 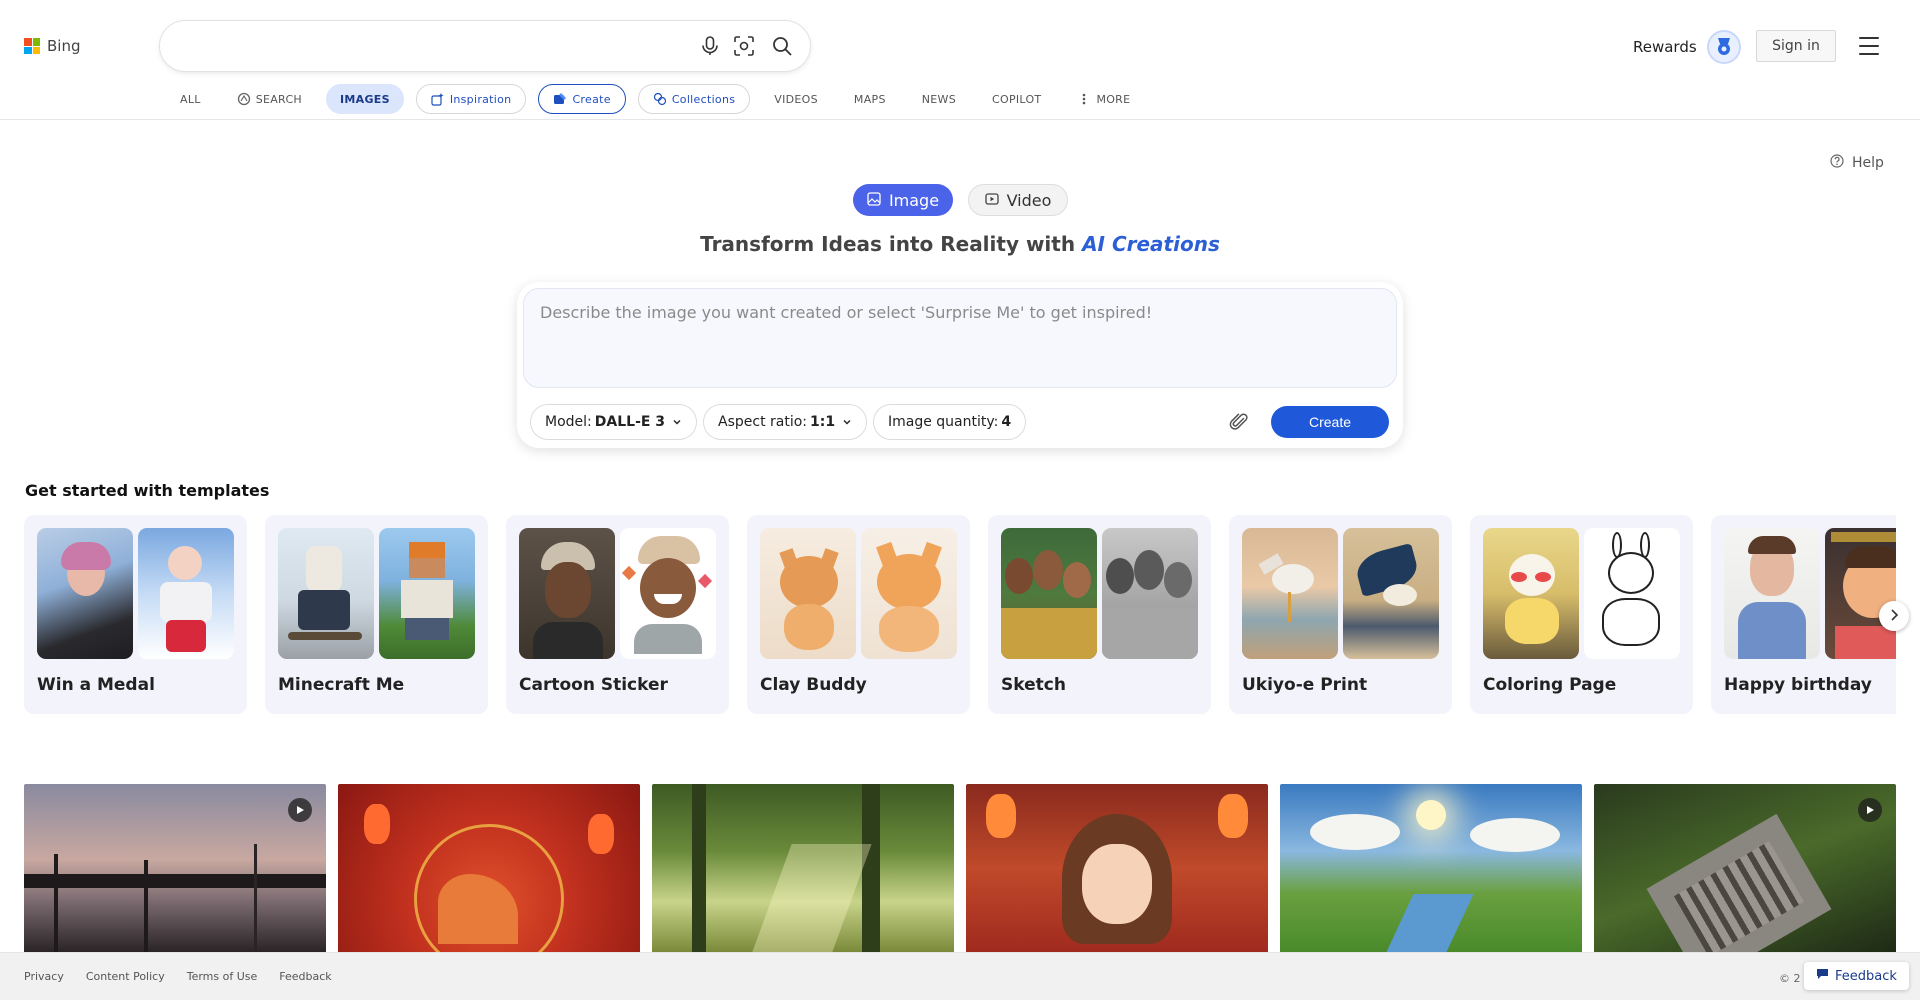 What do you see at coordinates (471, 99) in the screenshot?
I see `tab-inspiration: Inspiration` at bounding box center [471, 99].